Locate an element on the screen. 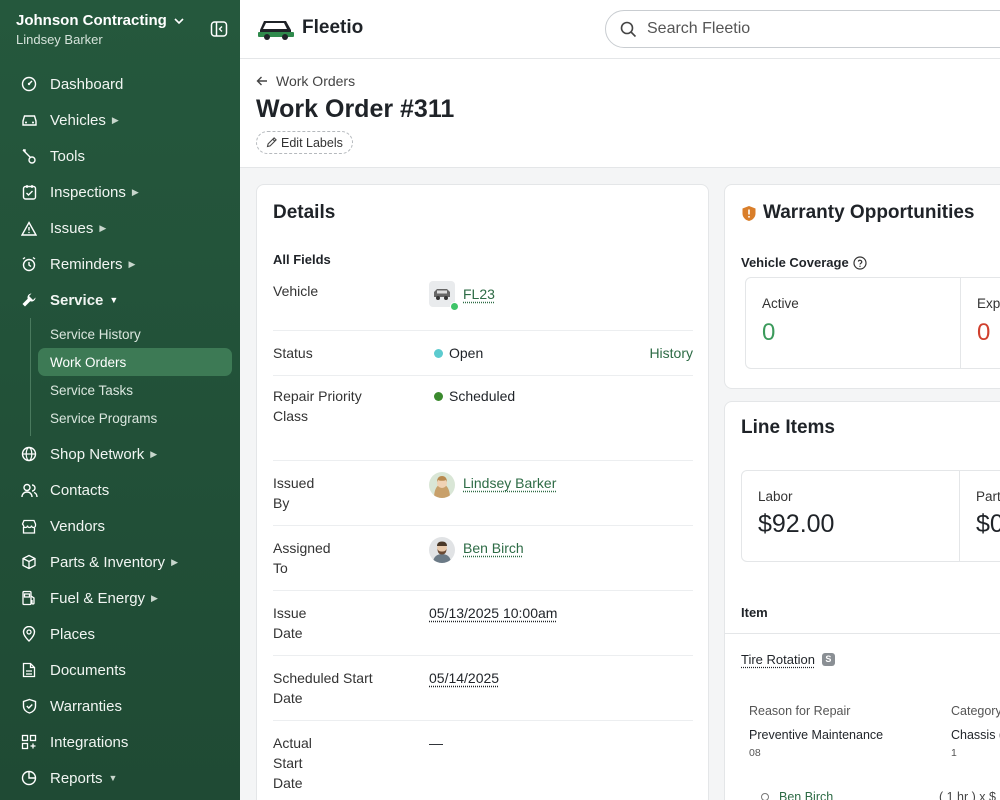 The width and height of the screenshot is (1000, 800). vehicle-link: FL23 is located at coordinates (479, 294).